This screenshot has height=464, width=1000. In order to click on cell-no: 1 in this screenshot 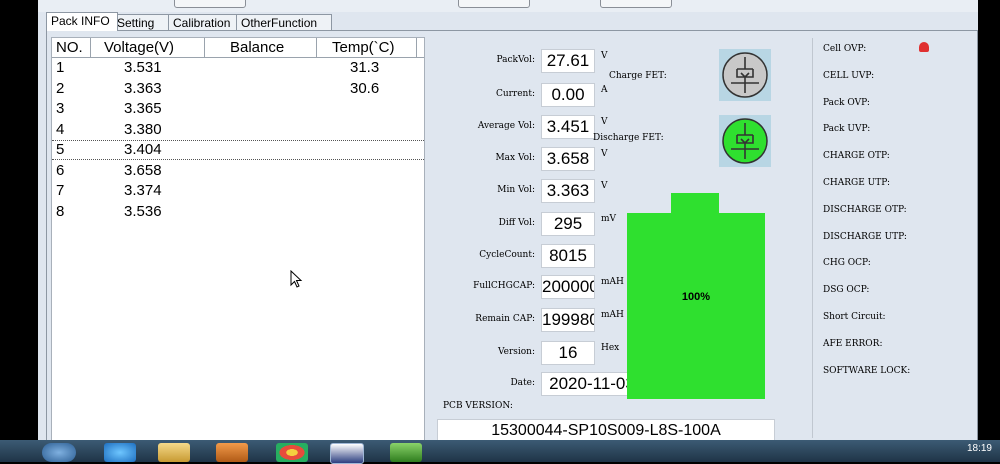, I will do `click(60, 67)`.